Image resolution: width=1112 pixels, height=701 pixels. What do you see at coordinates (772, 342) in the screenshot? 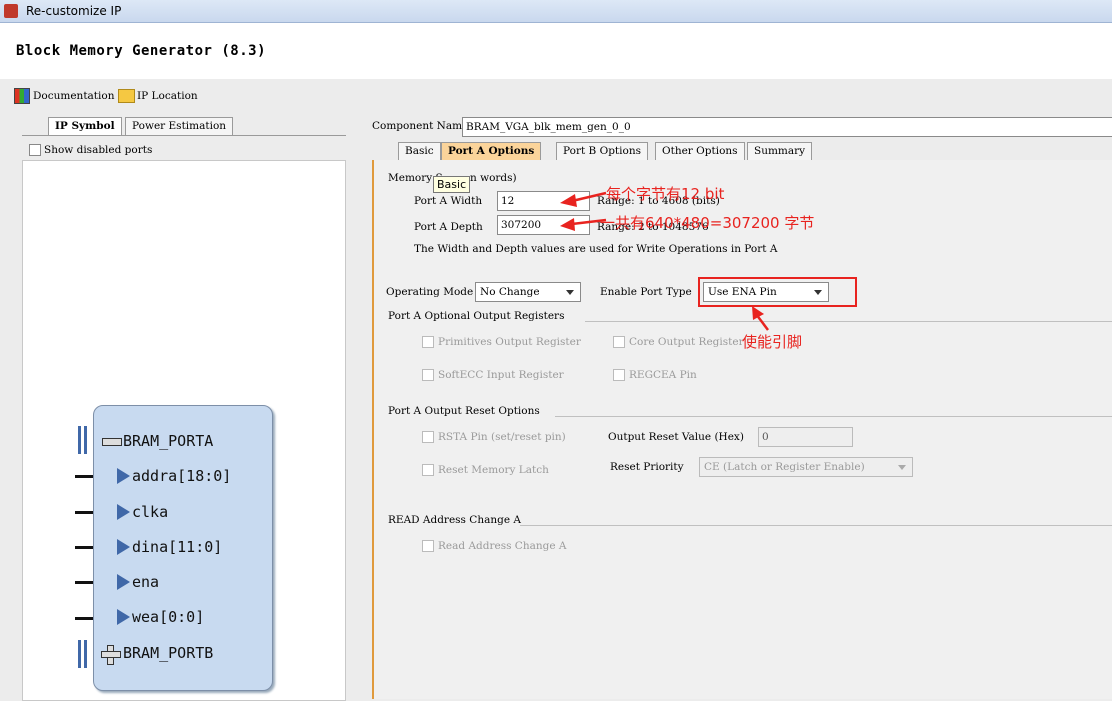
I see `enable-annotation: 使能引脚` at bounding box center [772, 342].